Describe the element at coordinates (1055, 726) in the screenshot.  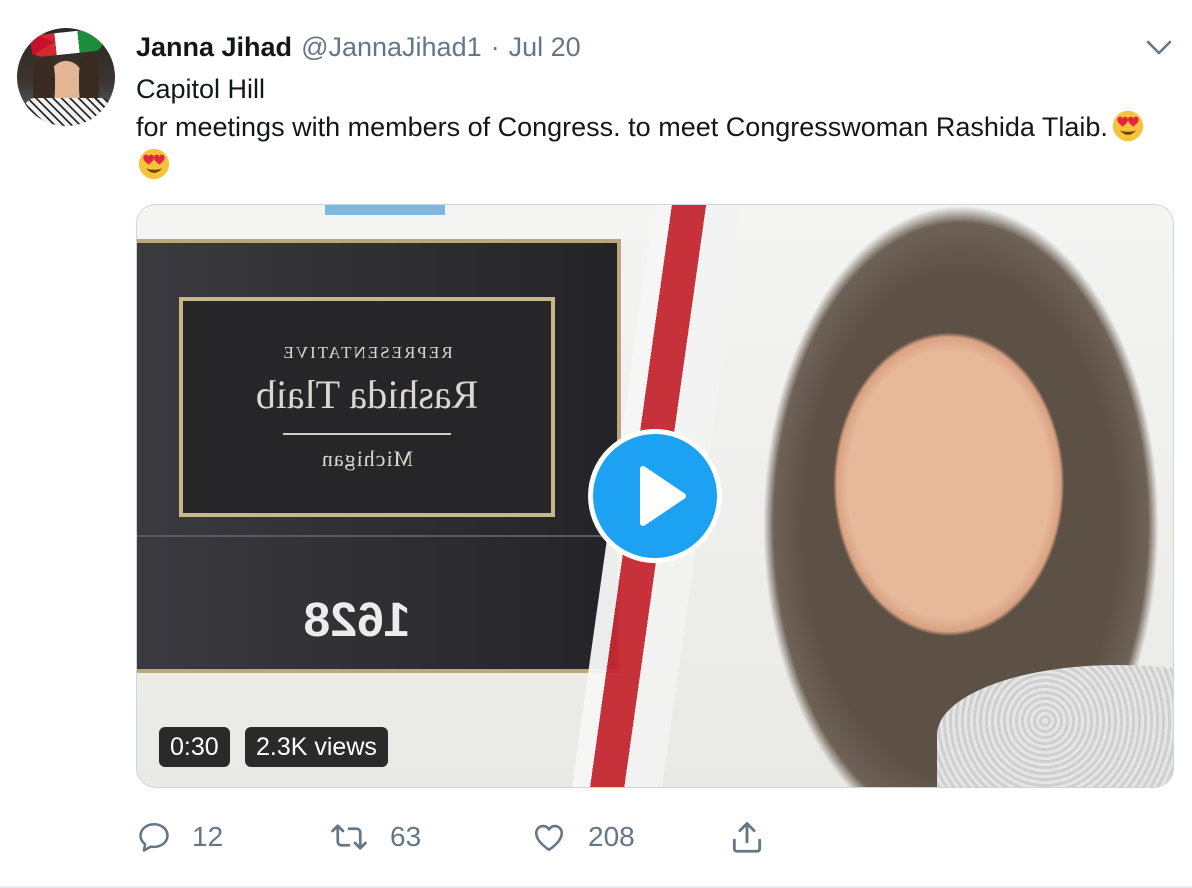
I see `person-shirt` at that location.